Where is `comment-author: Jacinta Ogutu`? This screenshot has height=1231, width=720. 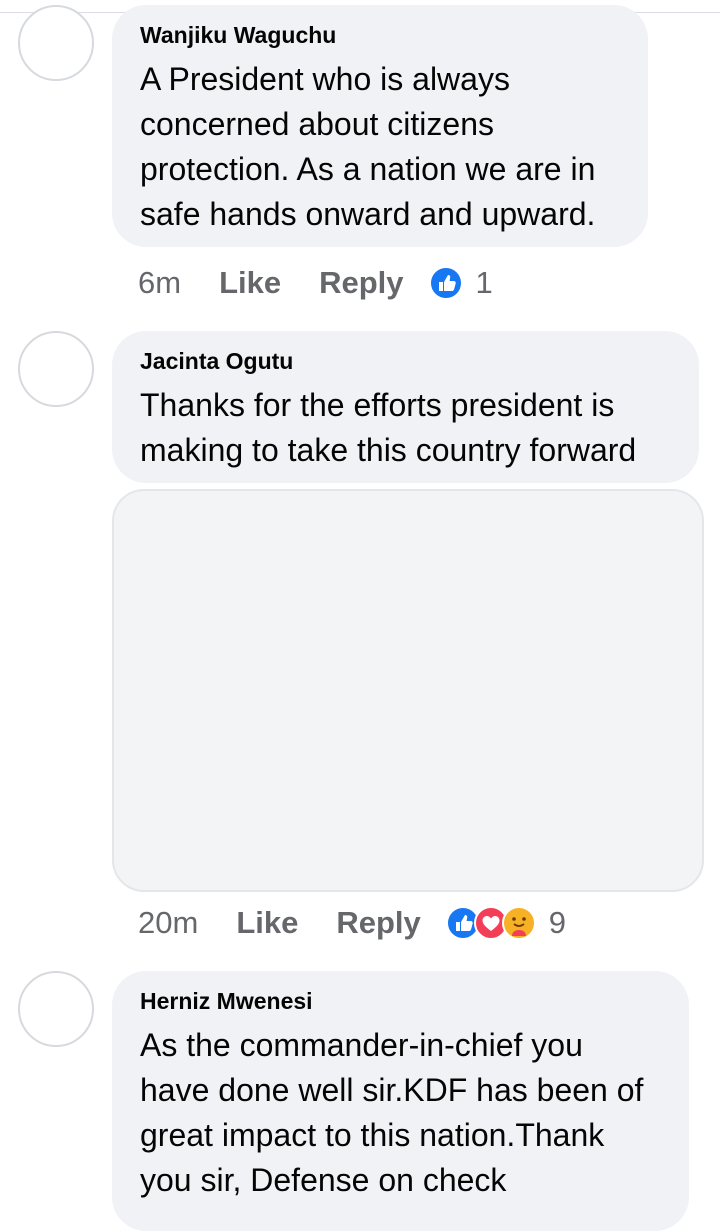
comment-author: Jacinta Ogutu is located at coordinates (405, 361).